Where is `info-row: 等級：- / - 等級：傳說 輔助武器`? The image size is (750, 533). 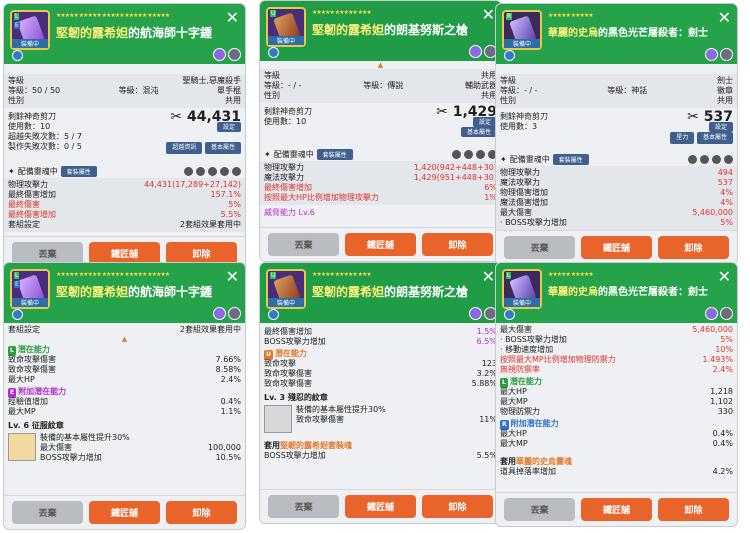 info-row: 等級：- / - 等級：傳說 輔助武器 is located at coordinates (380, 85).